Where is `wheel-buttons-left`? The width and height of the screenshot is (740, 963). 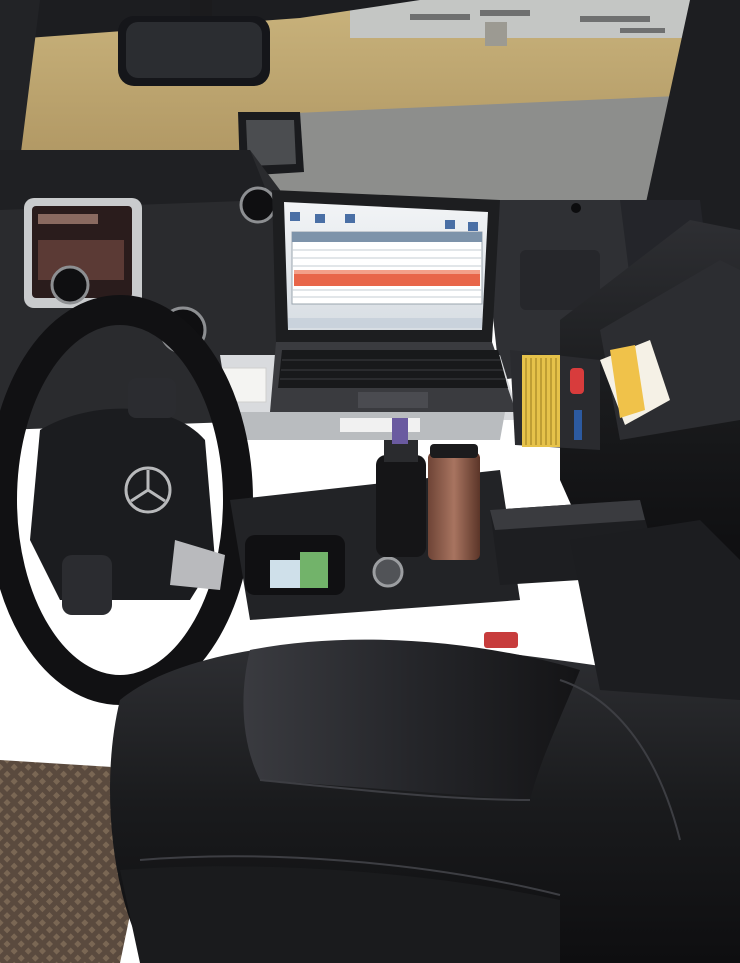 wheel-buttons-left is located at coordinates (87, 585).